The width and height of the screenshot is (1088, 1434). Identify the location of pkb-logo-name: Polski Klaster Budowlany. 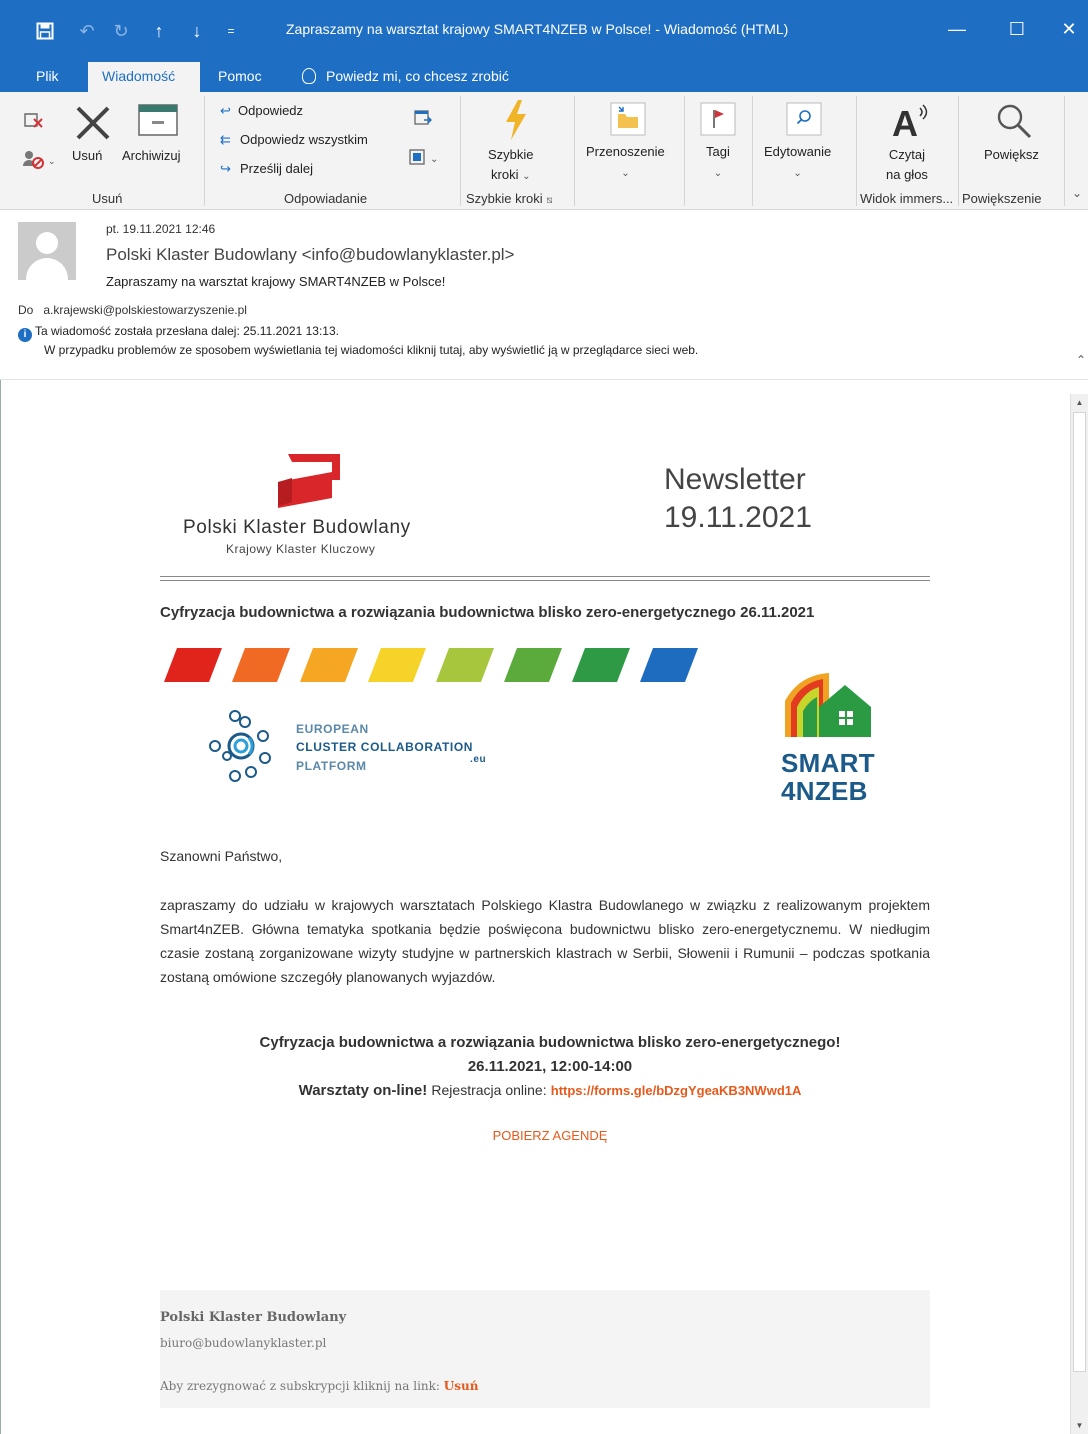
(297, 527).